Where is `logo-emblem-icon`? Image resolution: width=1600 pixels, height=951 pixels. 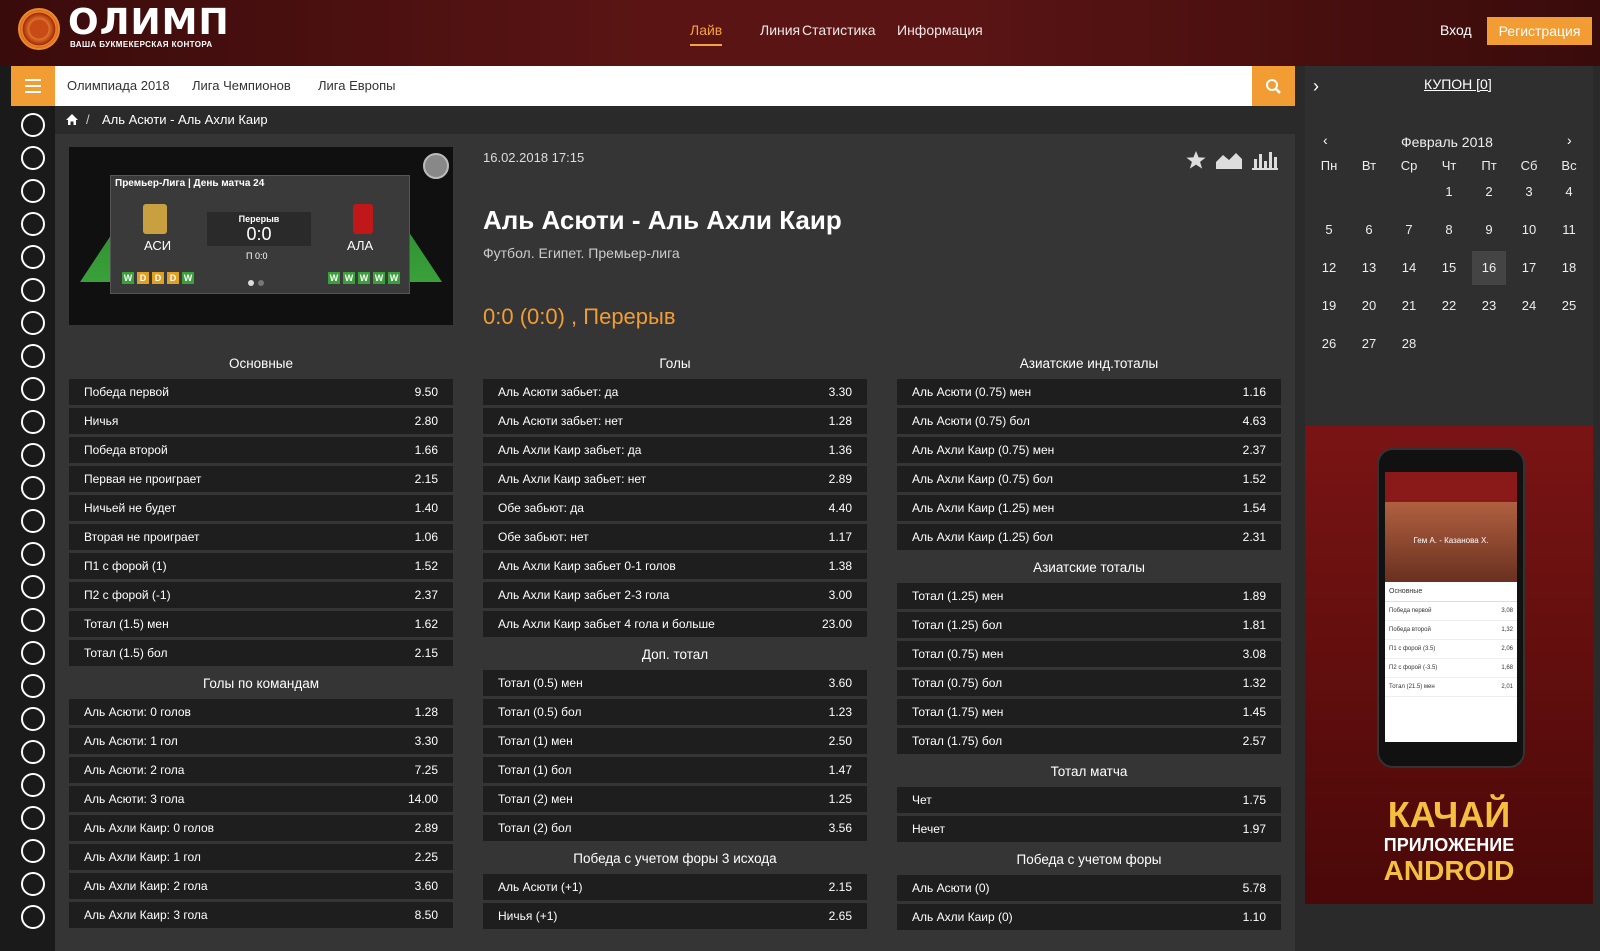
logo-emblem-icon is located at coordinates (39, 29).